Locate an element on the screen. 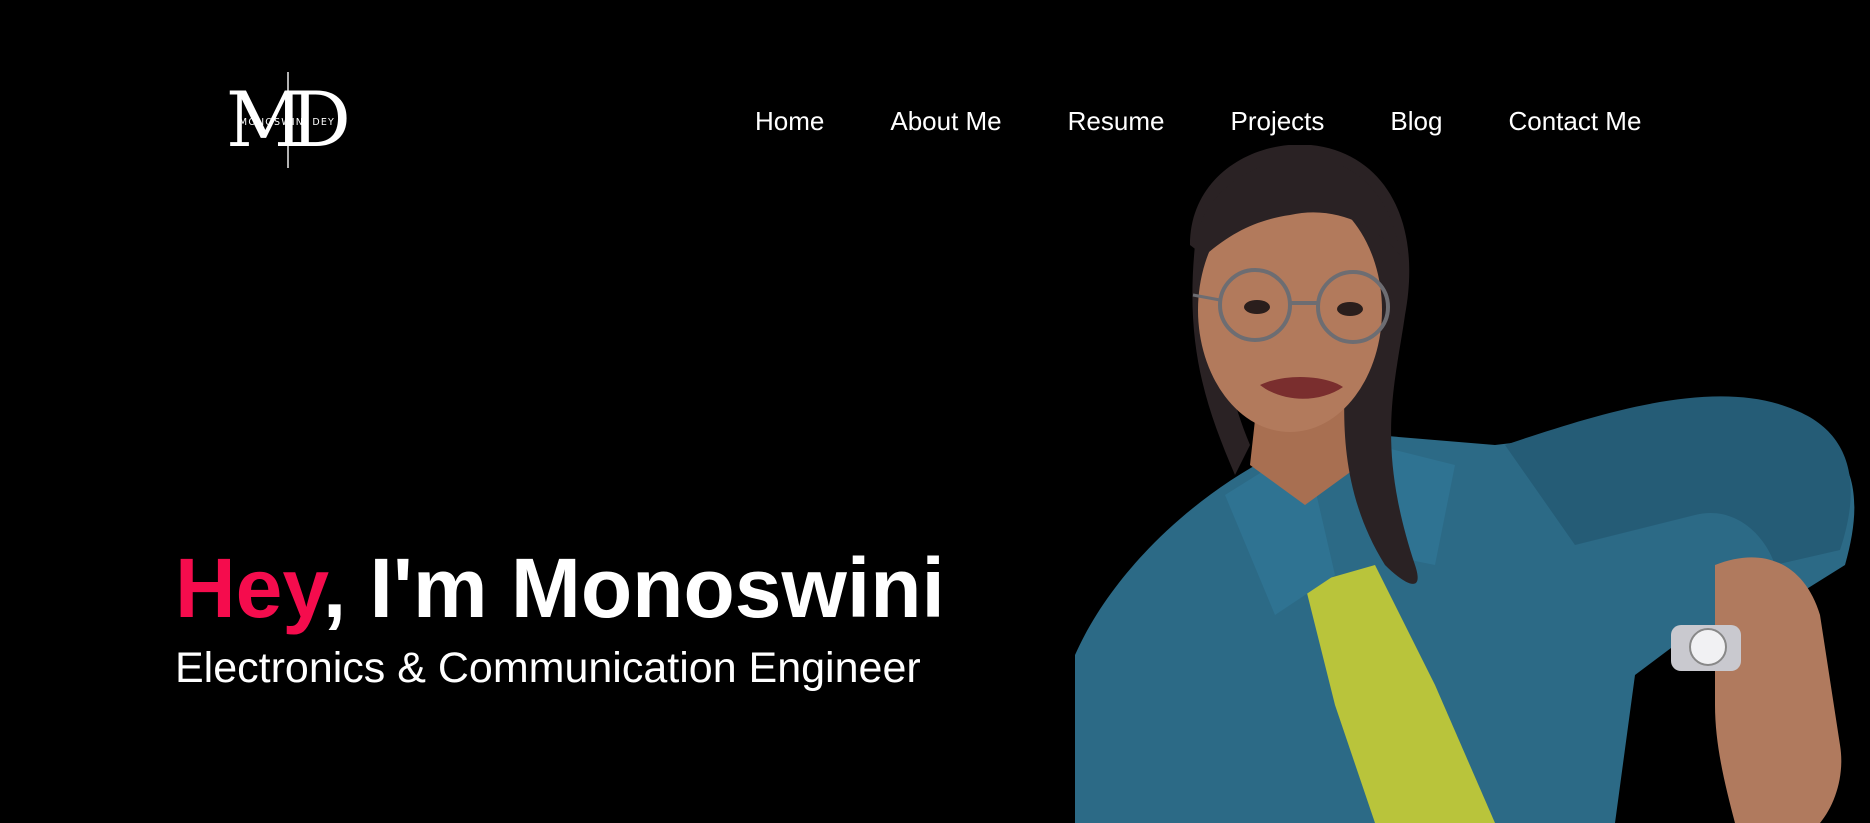 The image size is (1870, 823). nav-projects: Projects is located at coordinates (1277, 121).